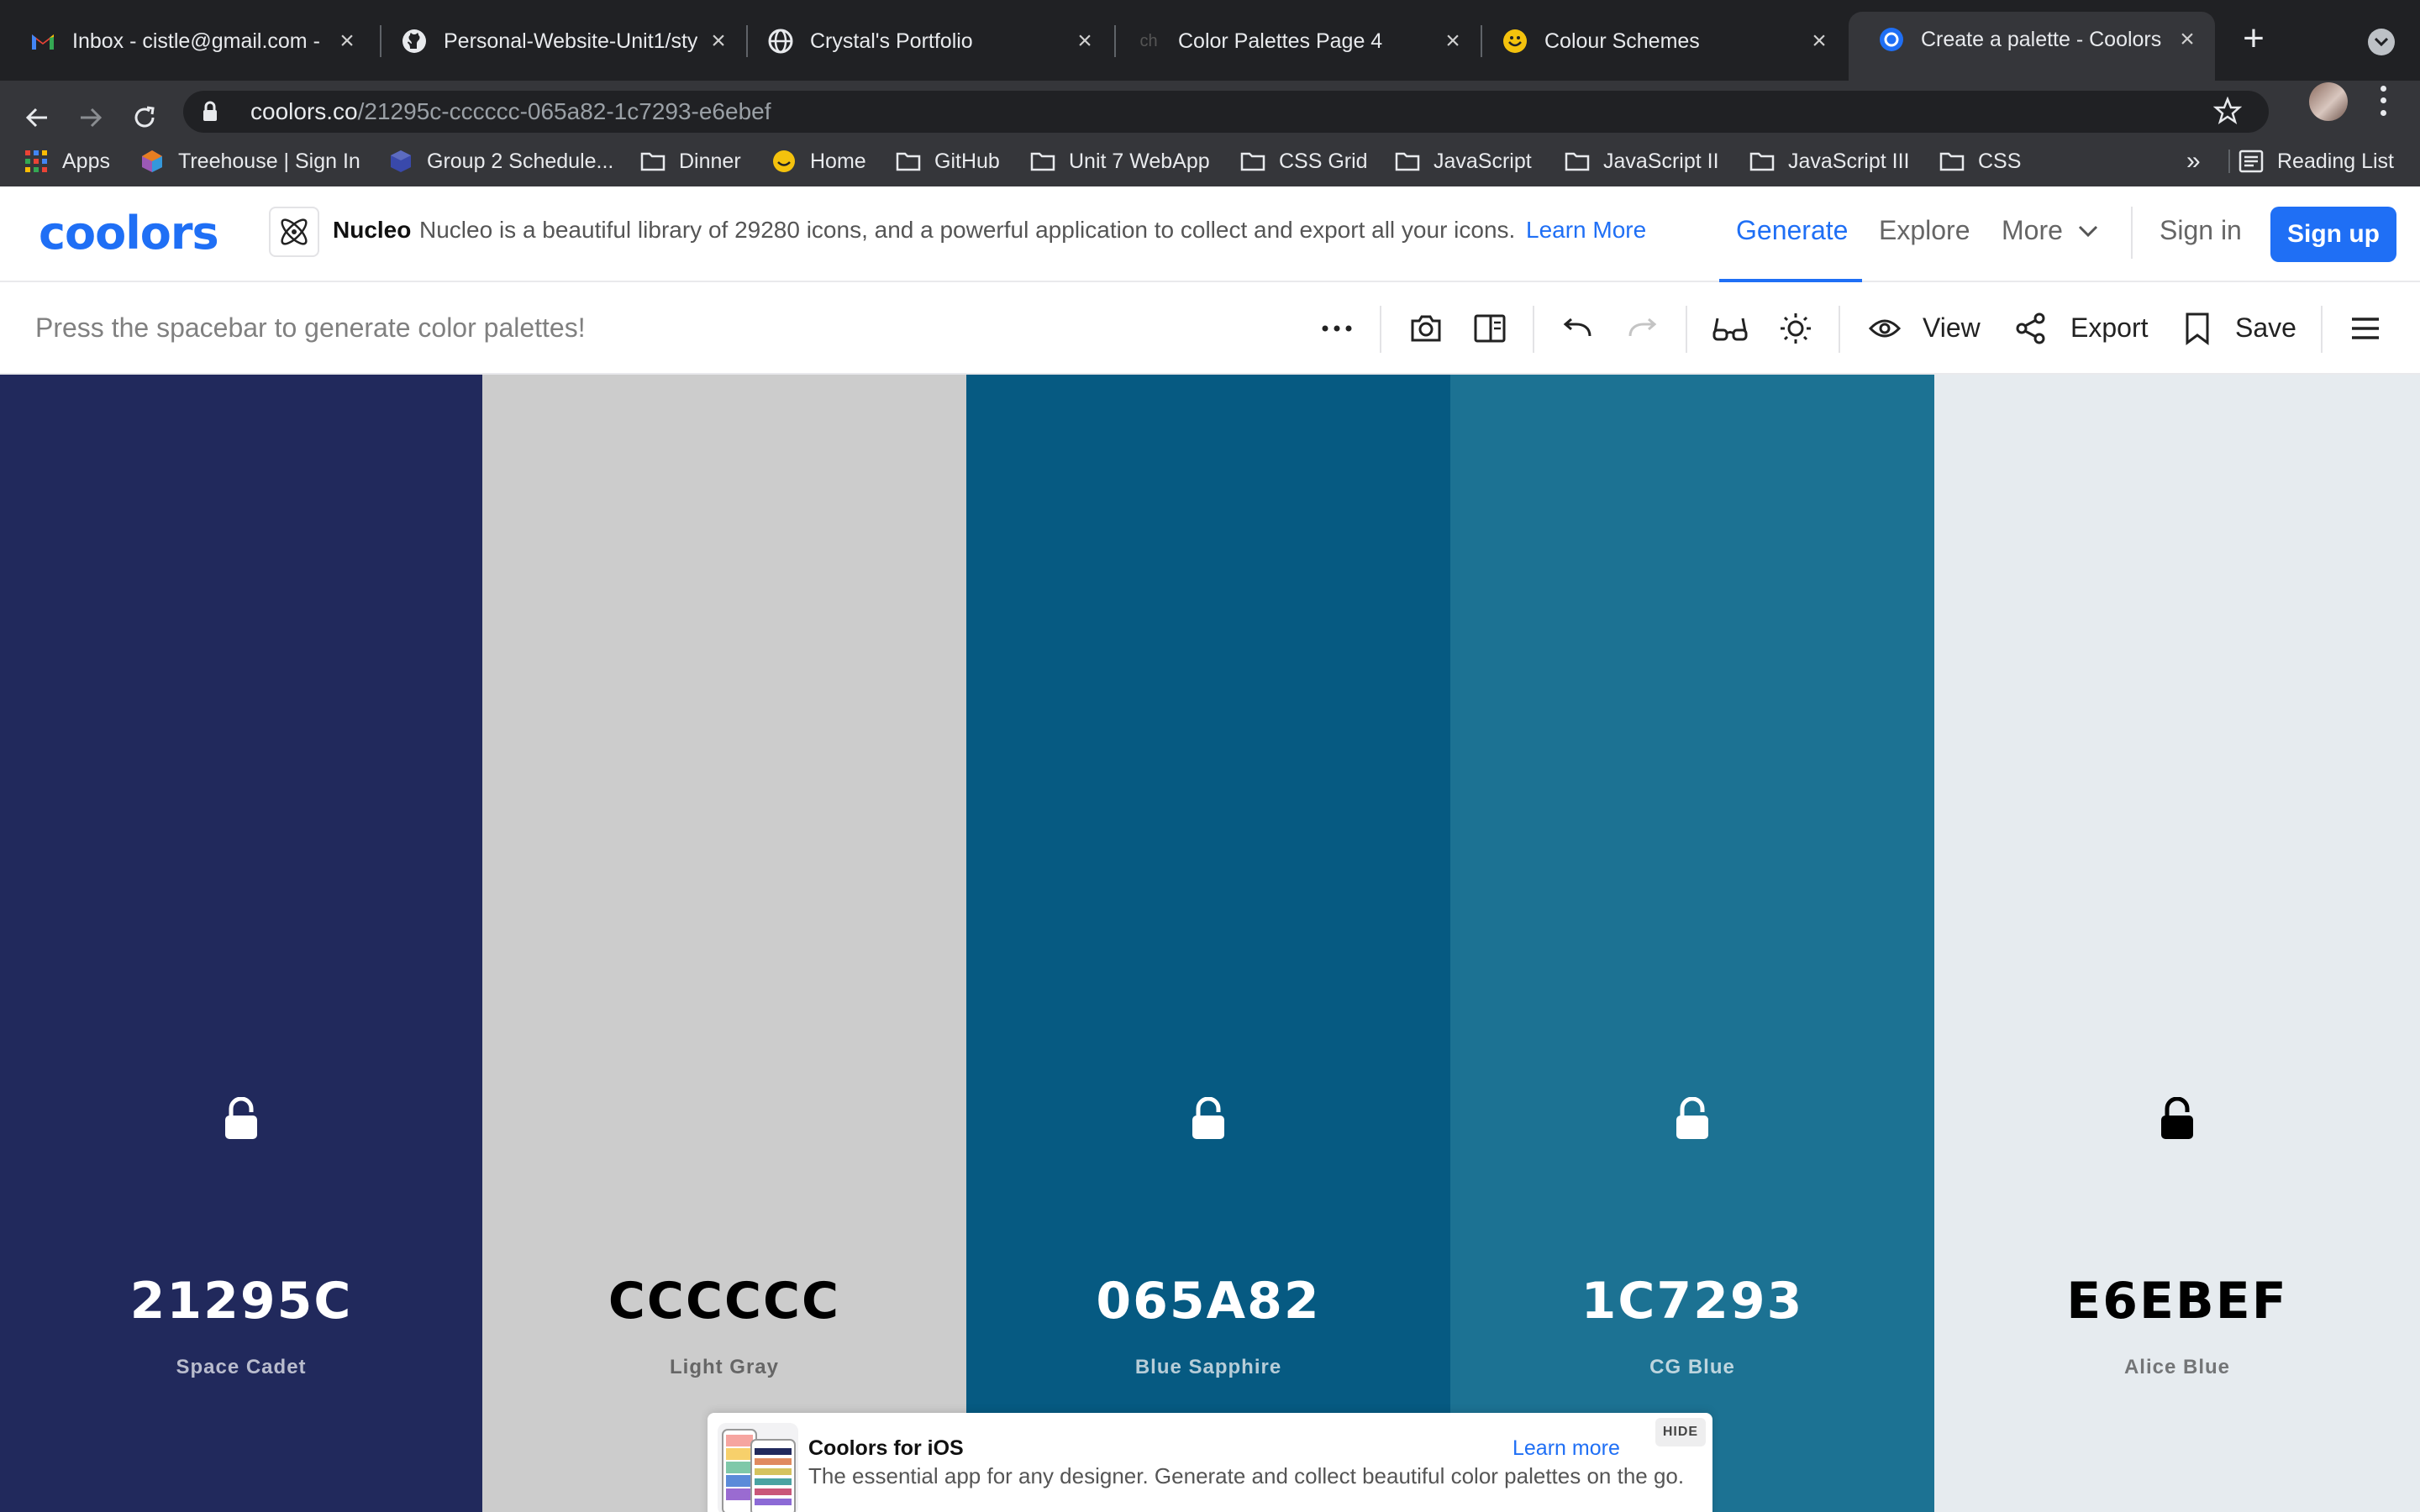 Image resolution: width=2420 pixels, height=1512 pixels. I want to click on back-button, so click(36, 117).